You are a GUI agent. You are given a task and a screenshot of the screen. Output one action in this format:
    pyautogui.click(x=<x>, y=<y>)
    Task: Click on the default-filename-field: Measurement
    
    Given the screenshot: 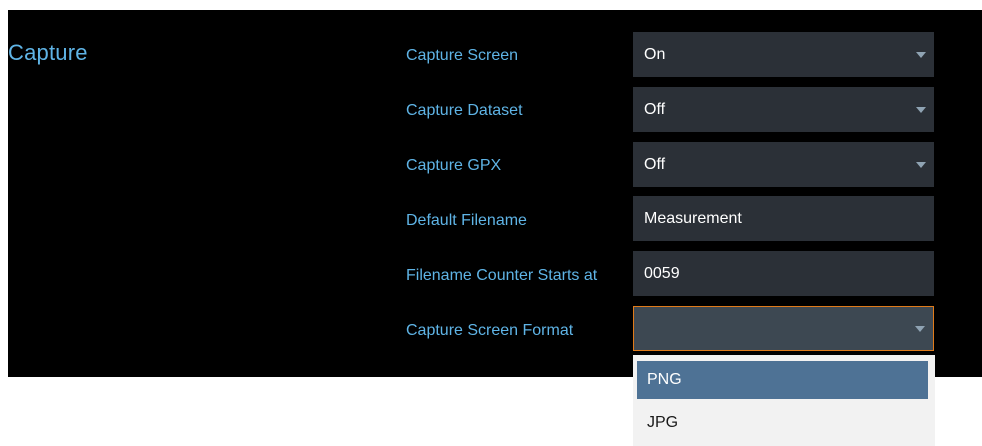 What is the action you would take?
    pyautogui.click(x=783, y=218)
    